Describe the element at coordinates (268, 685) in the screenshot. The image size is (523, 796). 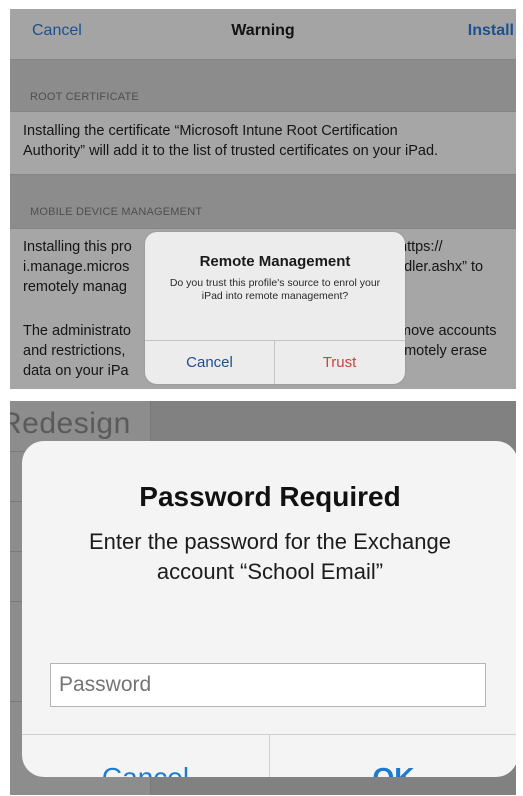
I see `password-input` at that location.